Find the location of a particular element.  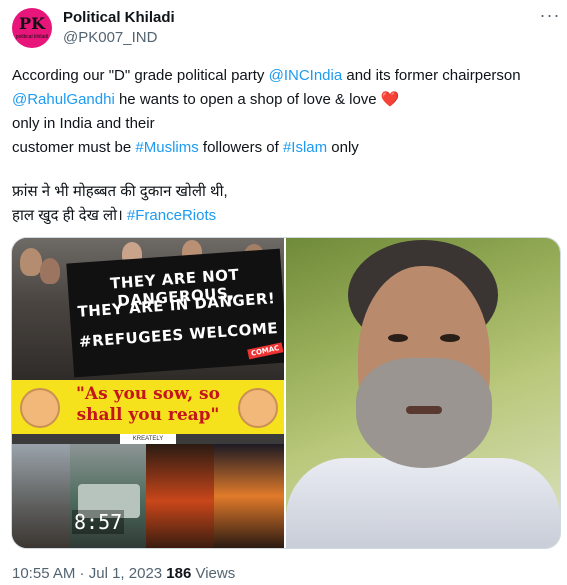

author-handle: @PK007_IND is located at coordinates (110, 37).